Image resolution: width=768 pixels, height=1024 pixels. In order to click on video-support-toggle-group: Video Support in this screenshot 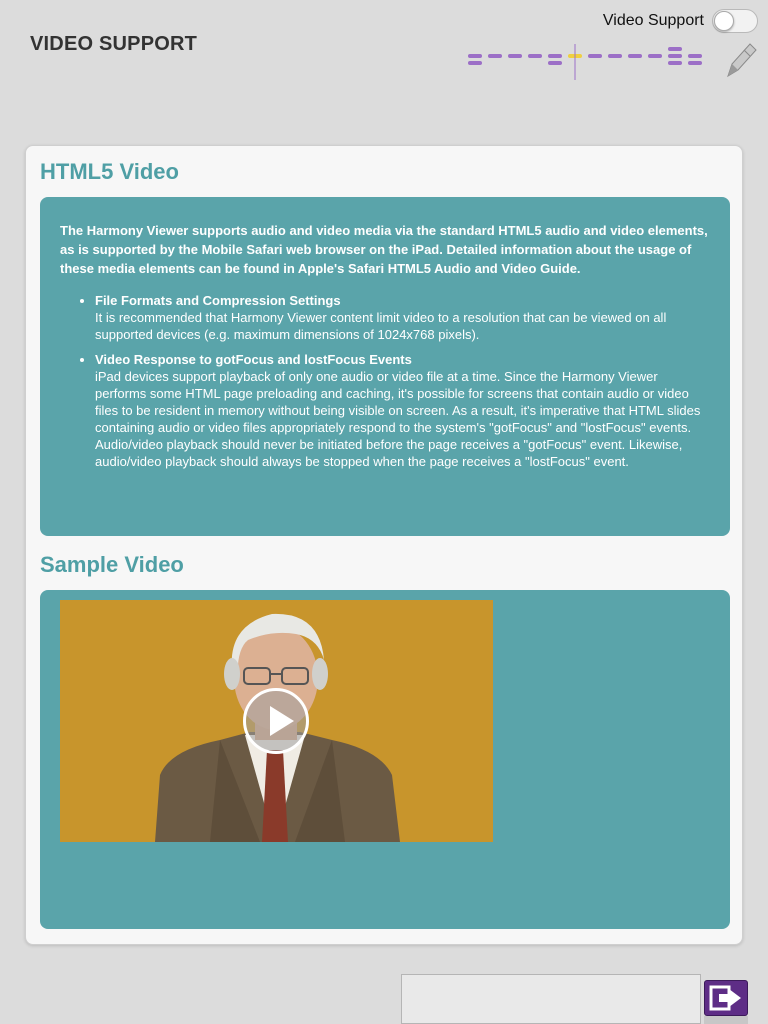, I will do `click(680, 21)`.